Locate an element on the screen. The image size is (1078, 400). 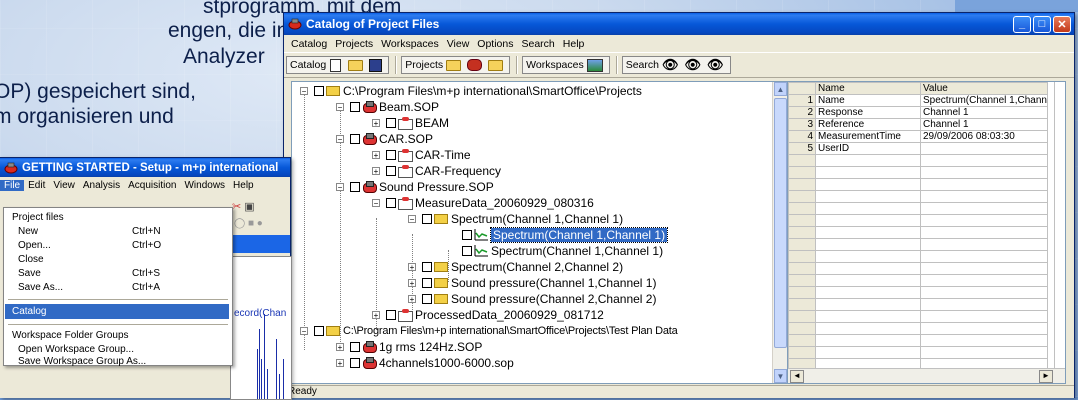
tree-item-beam: + BEAM is located at coordinates (410, 123).